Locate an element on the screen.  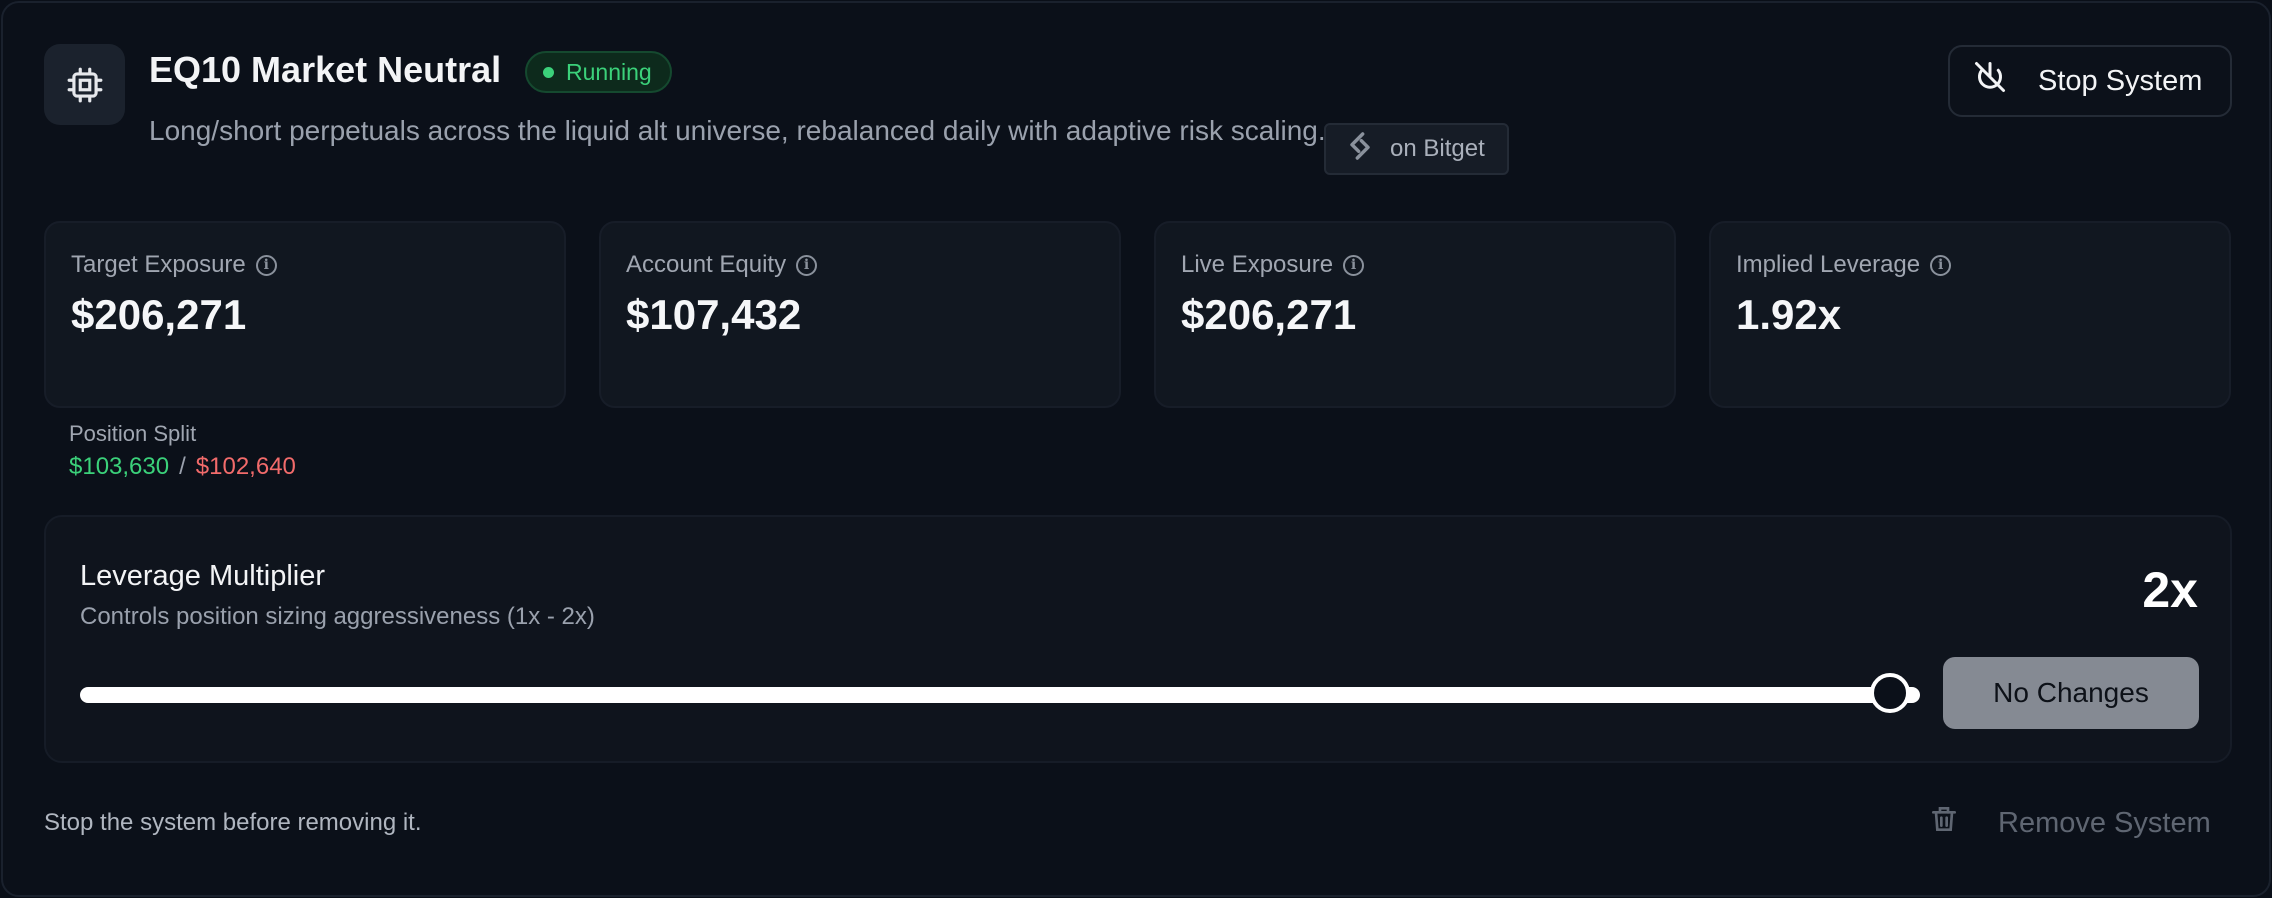
stat-label-text: Target Exposure is located at coordinates (158, 264).